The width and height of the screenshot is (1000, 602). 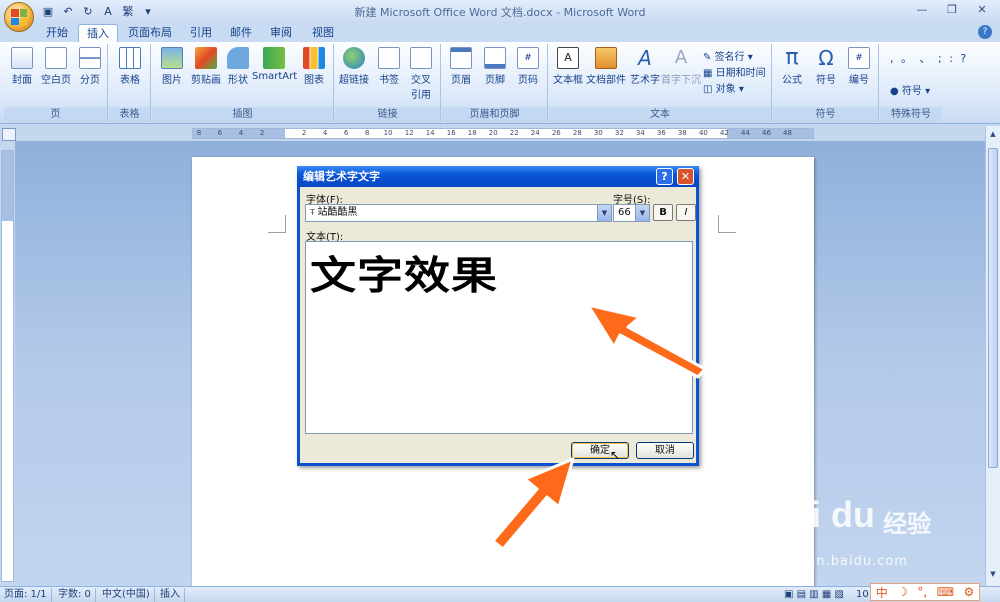 I want to click on cancel-button: 取消, so click(x=665, y=450).